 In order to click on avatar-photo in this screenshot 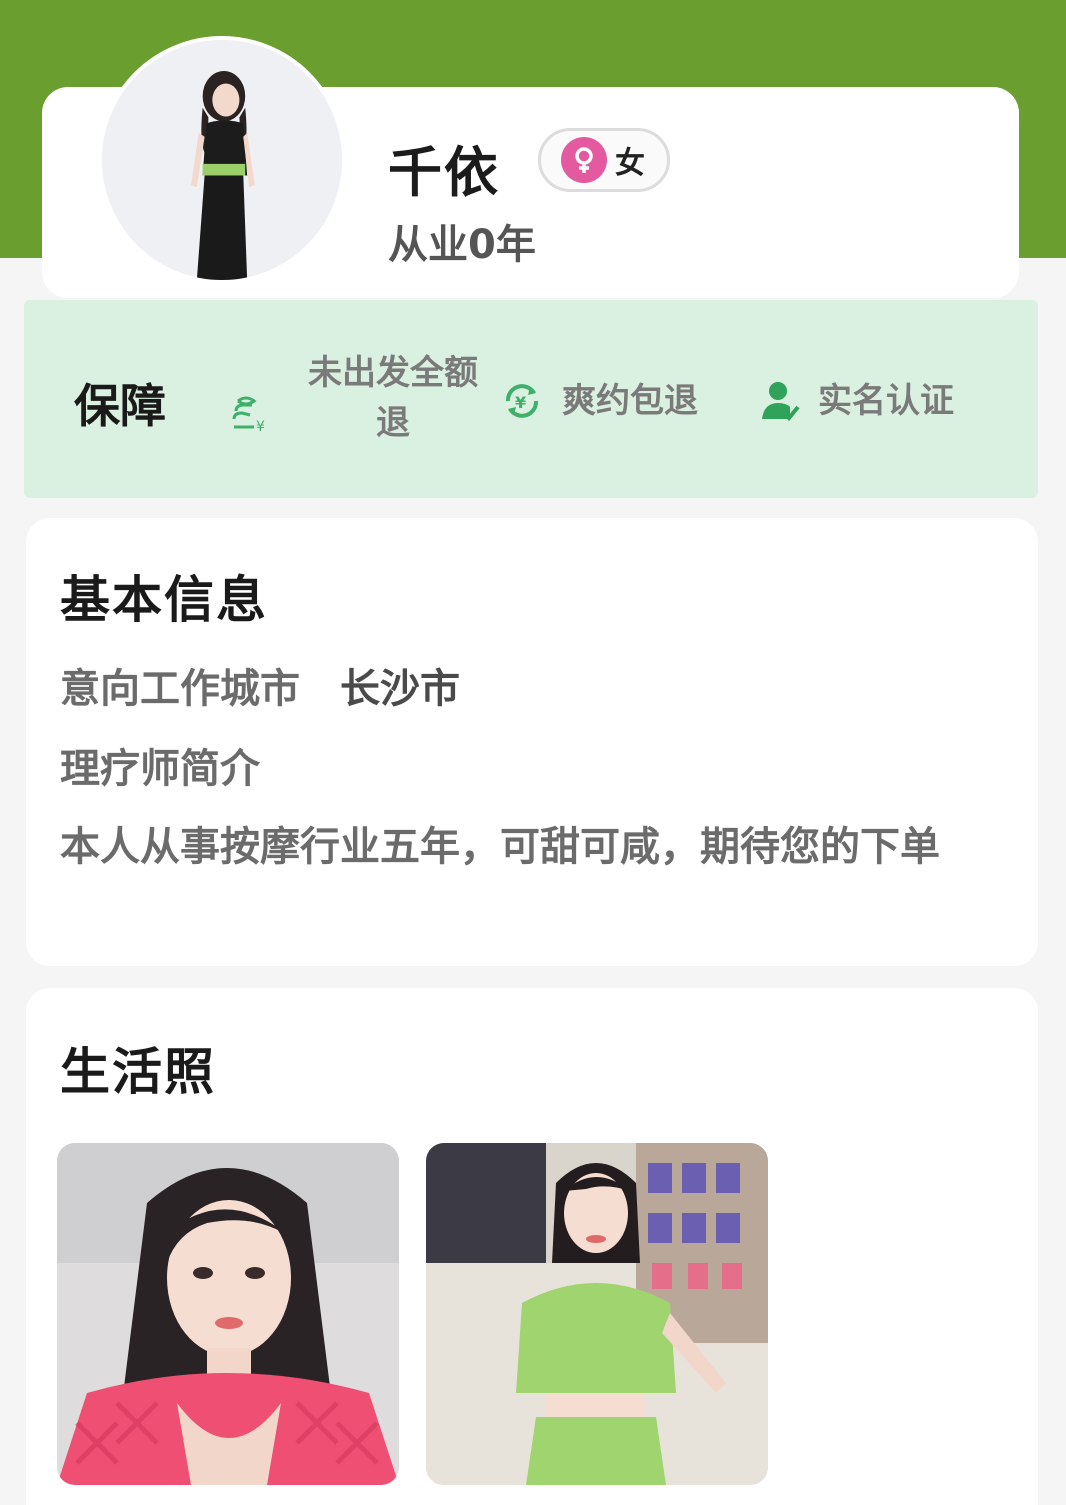, I will do `click(222, 160)`.